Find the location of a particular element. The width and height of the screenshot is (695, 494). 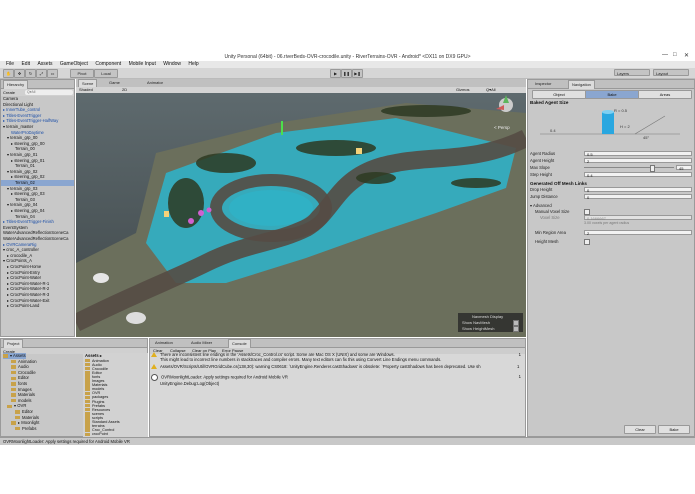

menu-window: Window is located at coordinates (172, 64).